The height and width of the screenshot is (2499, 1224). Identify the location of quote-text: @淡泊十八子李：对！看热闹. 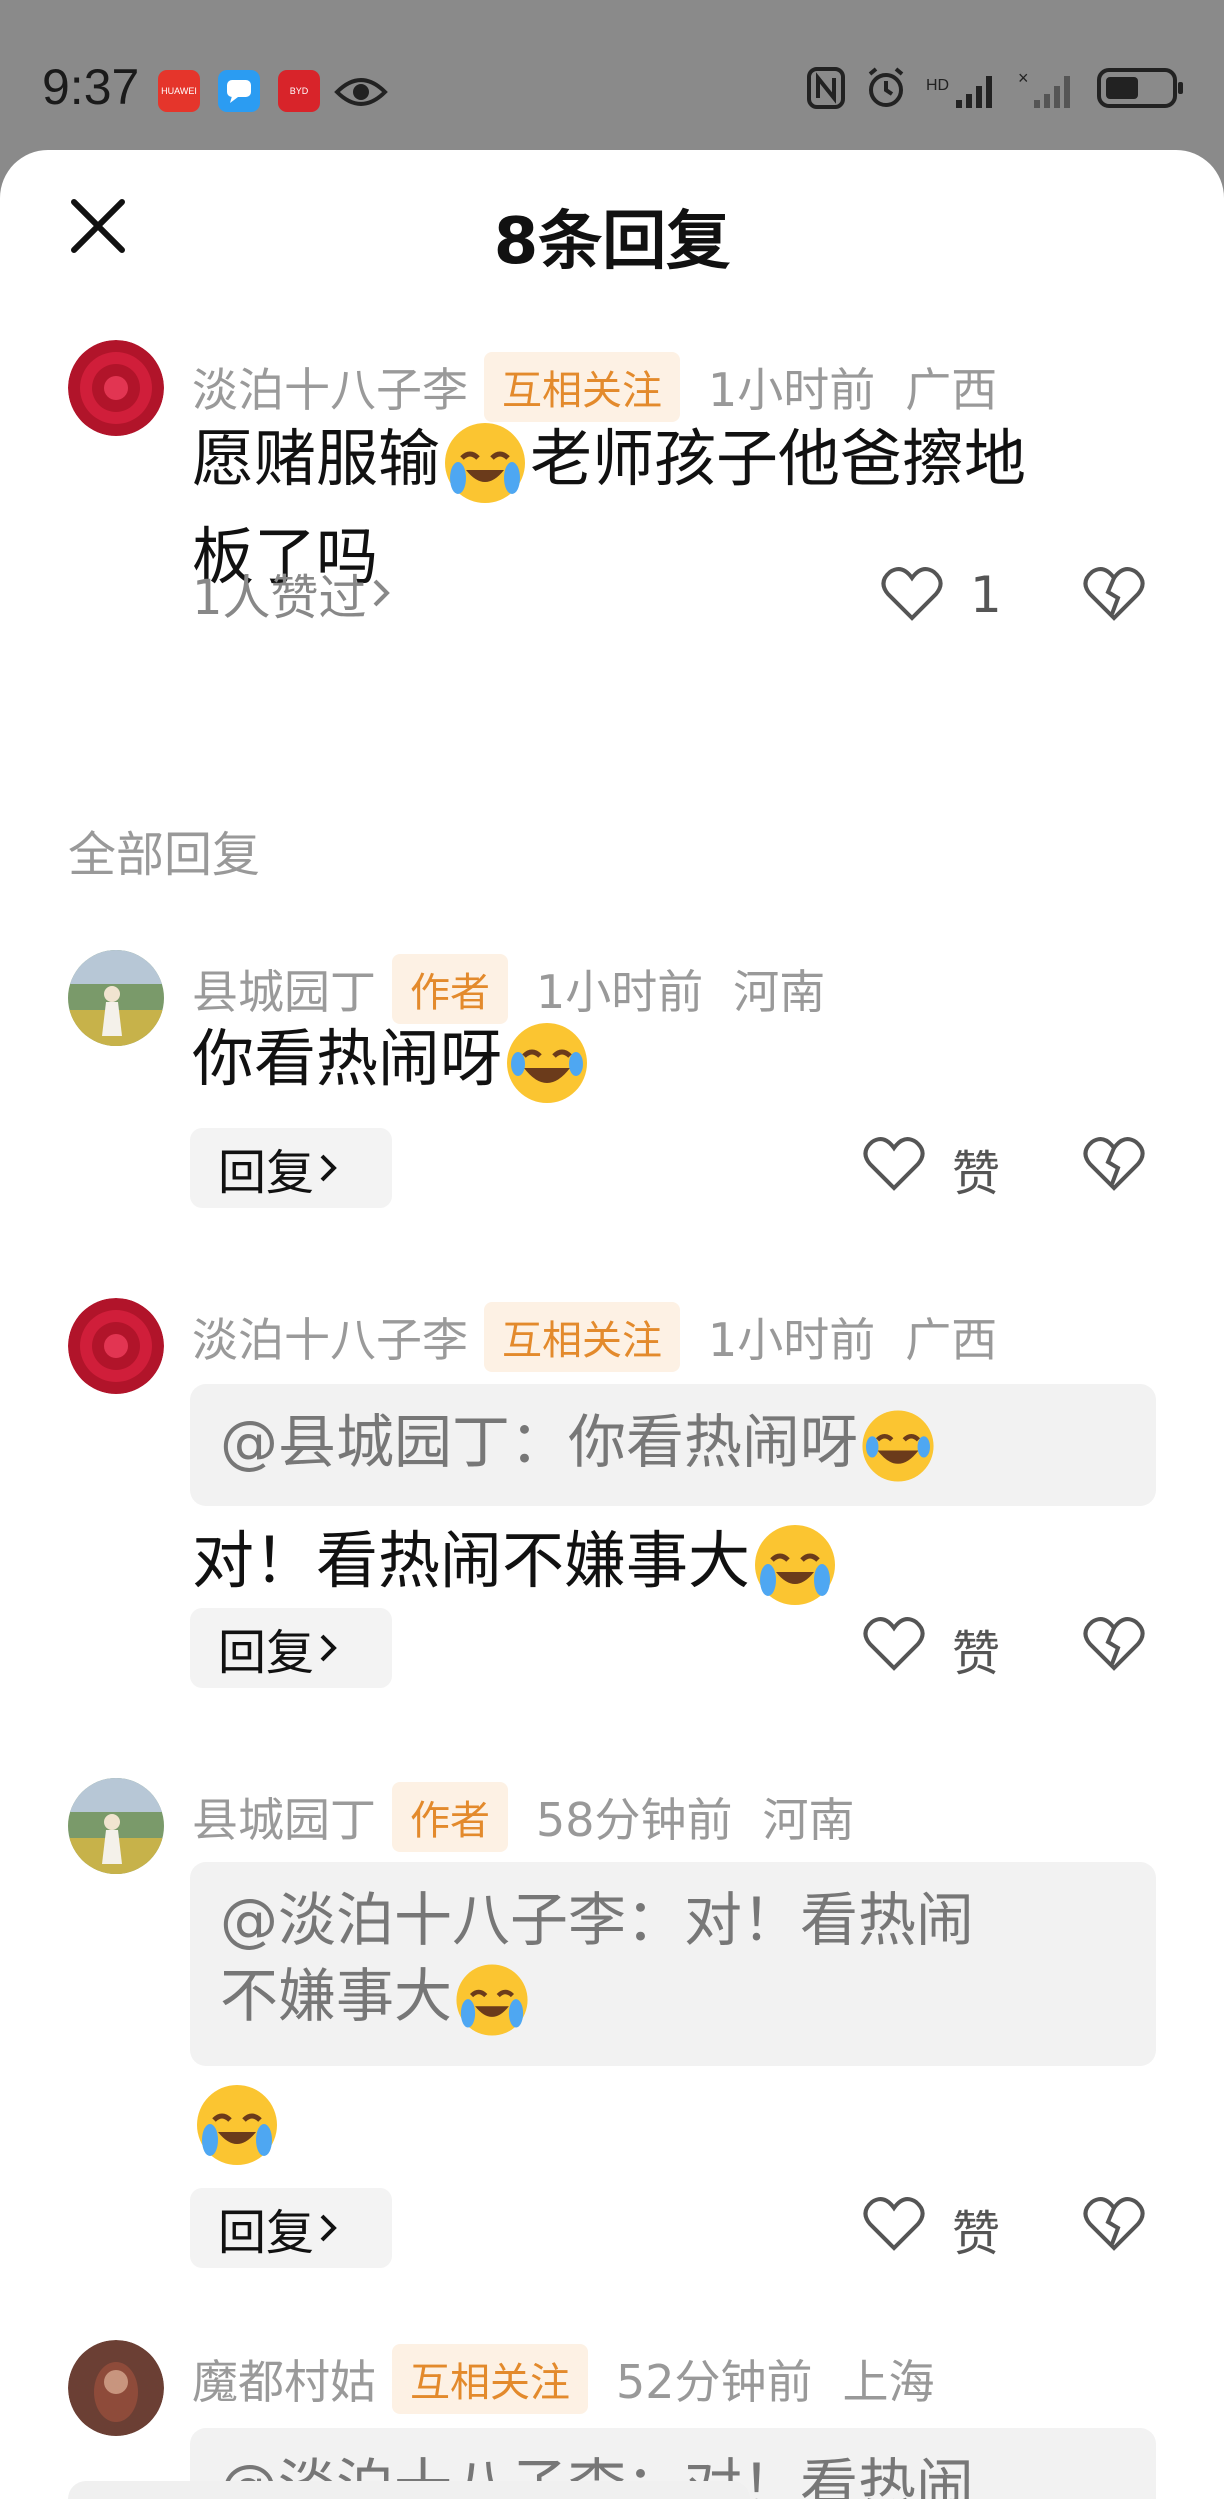
(597, 1920).